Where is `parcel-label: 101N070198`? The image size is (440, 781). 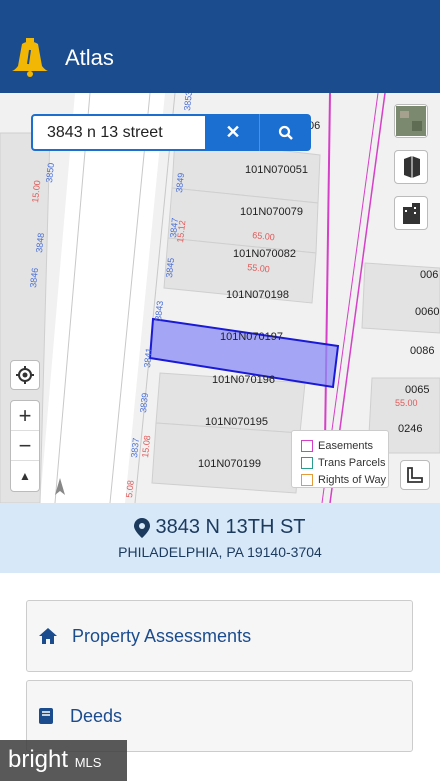
parcel-label: 101N070198 is located at coordinates (257, 295).